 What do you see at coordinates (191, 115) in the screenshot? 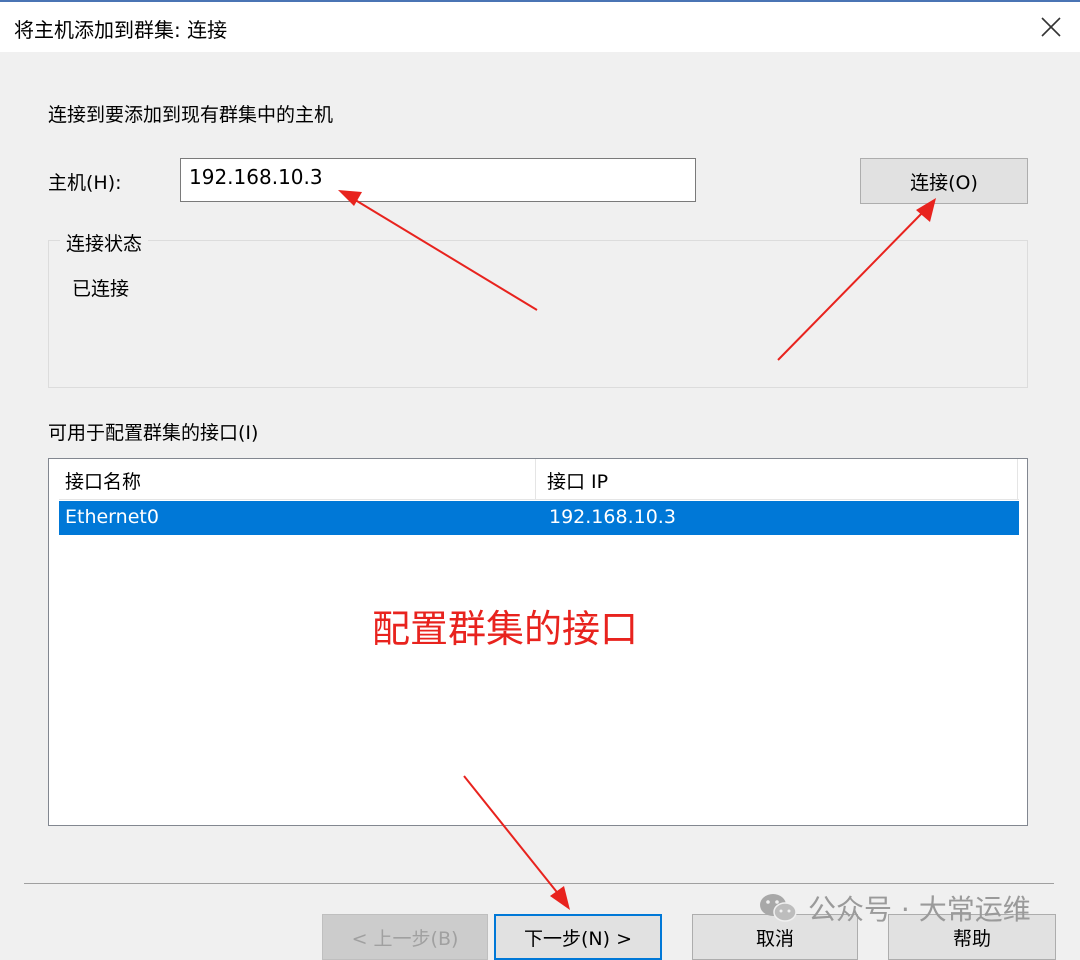
I see `instruction-text: 连接到要添加到现有群集中的主机` at bounding box center [191, 115].